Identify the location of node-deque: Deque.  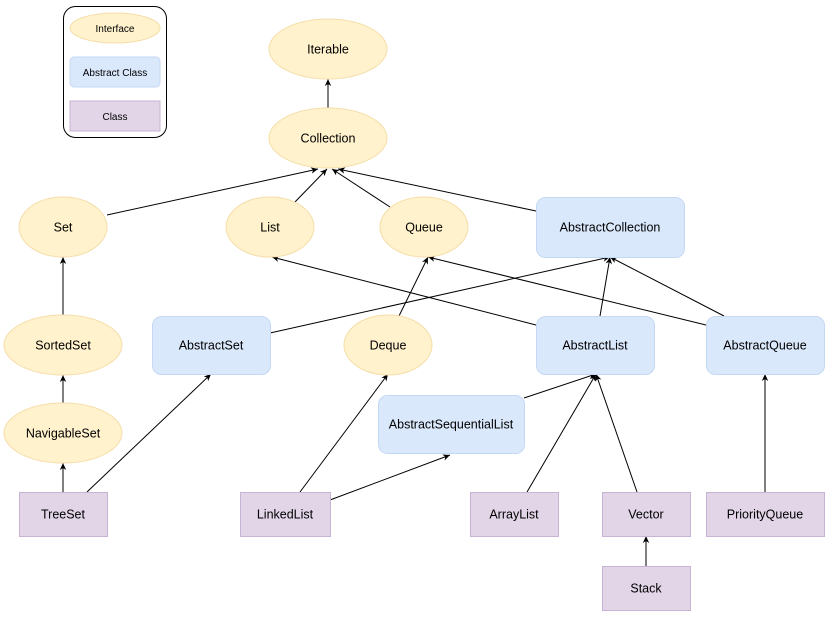
(388, 345).